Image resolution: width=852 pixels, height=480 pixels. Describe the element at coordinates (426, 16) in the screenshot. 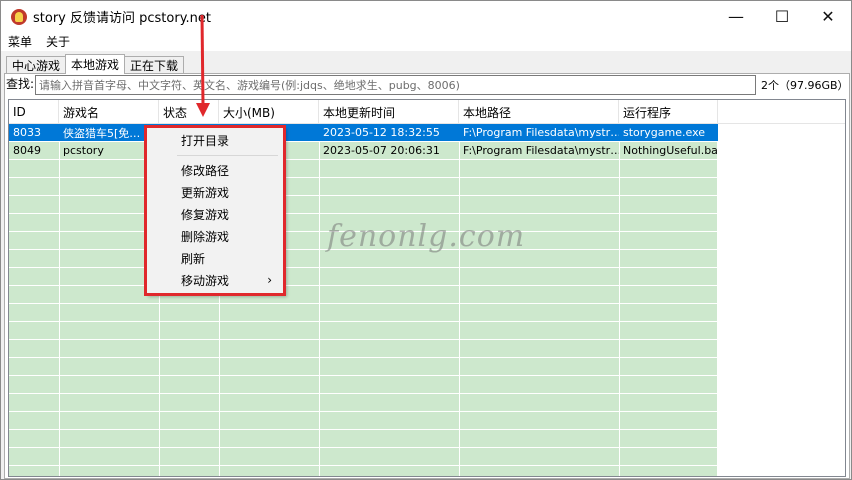

I see `title-bar: story 反馈请访问 pcstory.net — ☐ ✕` at that location.